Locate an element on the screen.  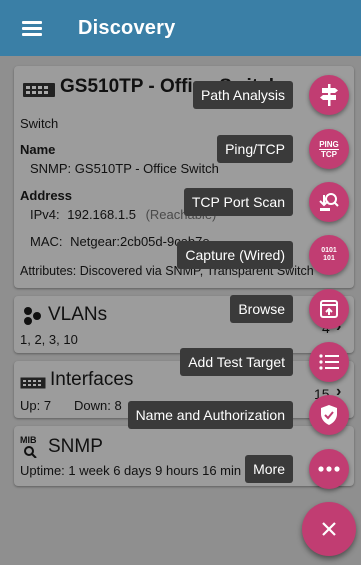
action-add-test-target: Add Test Target is located at coordinates (264, 362).